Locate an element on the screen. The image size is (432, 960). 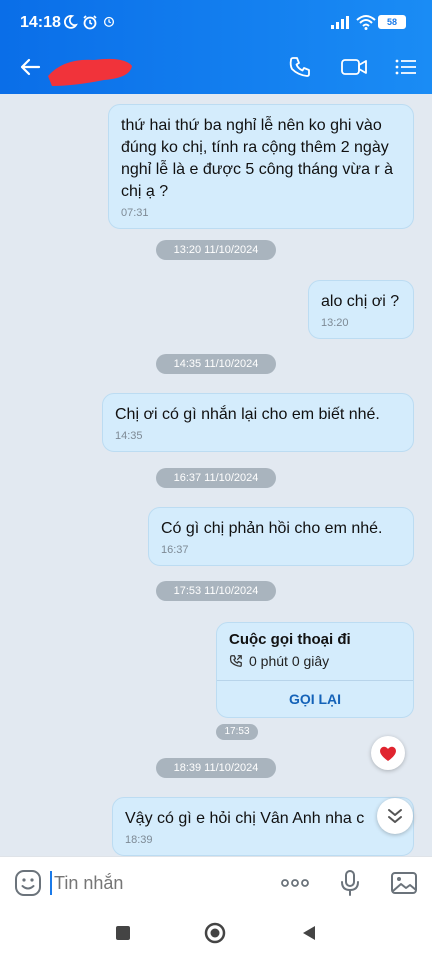
text-cursor is located at coordinates (51, 883).